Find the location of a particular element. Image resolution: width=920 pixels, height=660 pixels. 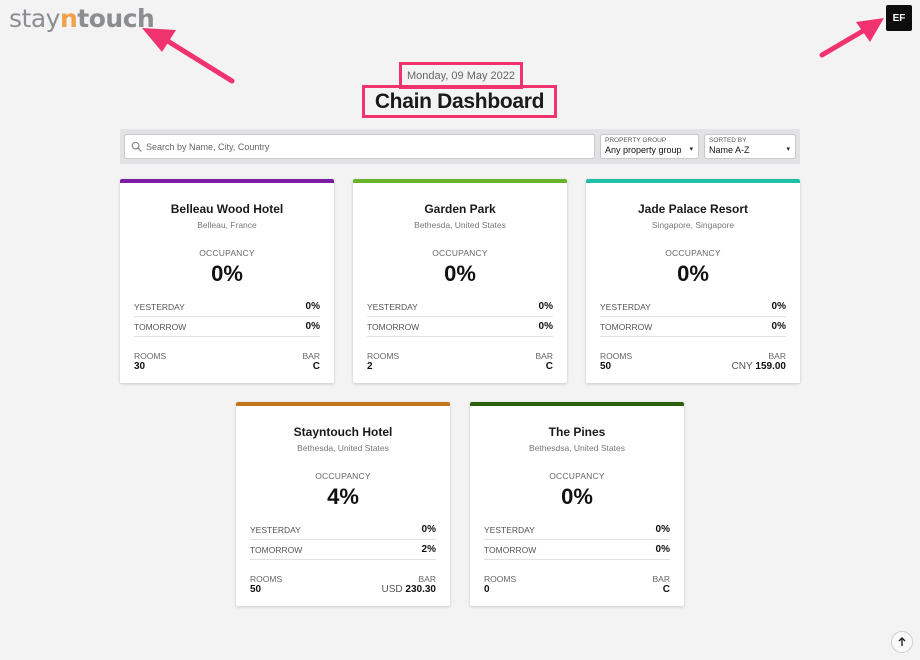

sorted-by-dropdown: SORTED BY Name A-Z ▾ is located at coordinates (750, 146).